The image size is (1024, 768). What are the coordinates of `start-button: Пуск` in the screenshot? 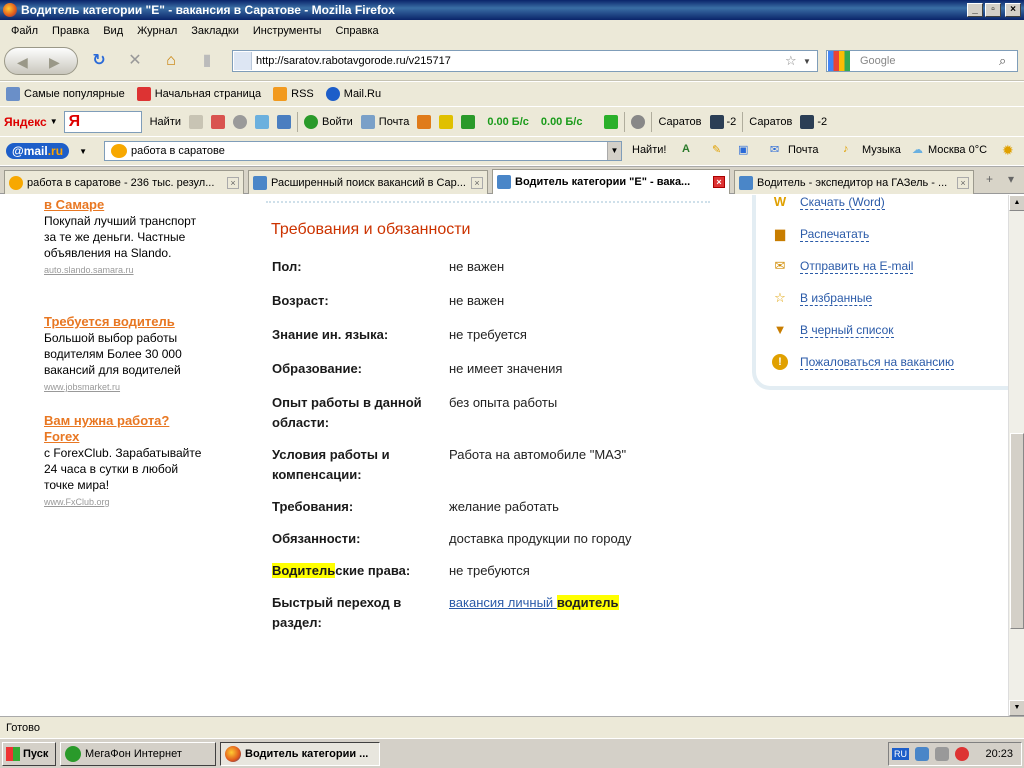 It's located at (29, 753).